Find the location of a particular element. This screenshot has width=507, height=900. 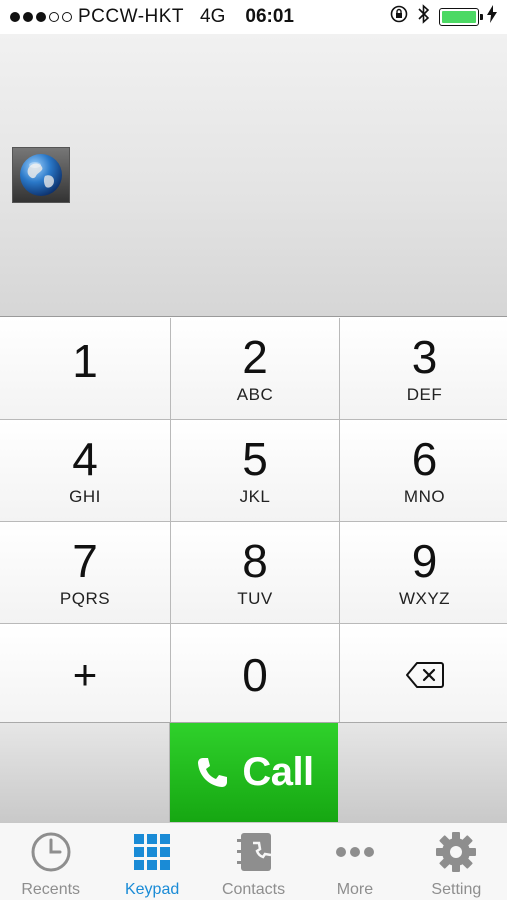

action-bar-left is located at coordinates (85, 772).